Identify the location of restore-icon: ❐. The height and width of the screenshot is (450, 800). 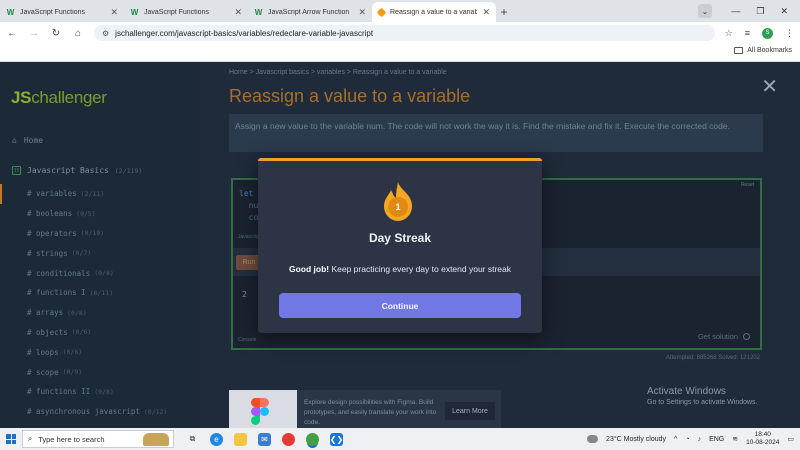
(760, 11).